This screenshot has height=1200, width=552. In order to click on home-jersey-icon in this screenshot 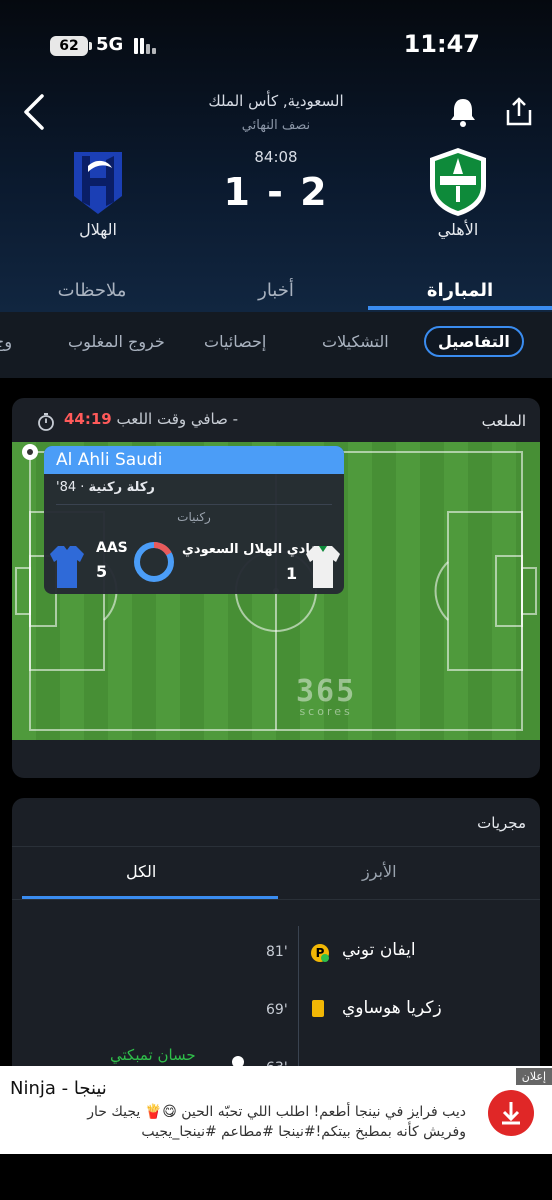, I will do `click(323, 567)`.